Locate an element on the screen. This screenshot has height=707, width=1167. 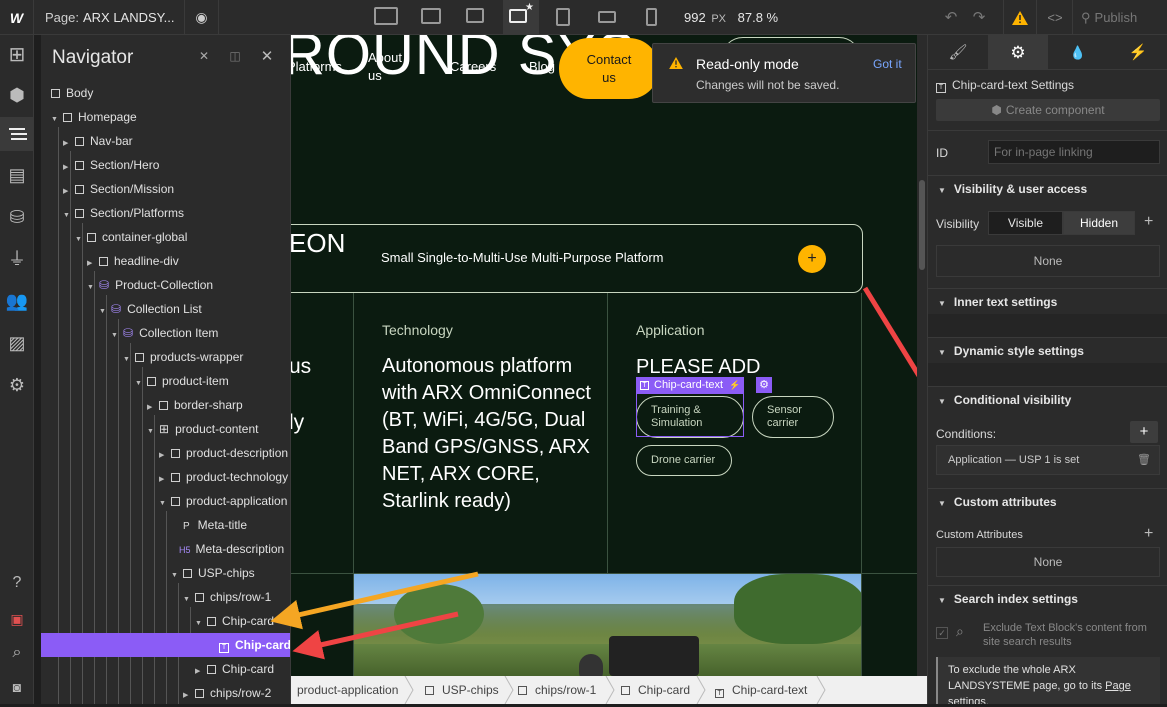
section-conditional-visibility: ▼ Conditional visibility is located at coordinates (1047, 399).